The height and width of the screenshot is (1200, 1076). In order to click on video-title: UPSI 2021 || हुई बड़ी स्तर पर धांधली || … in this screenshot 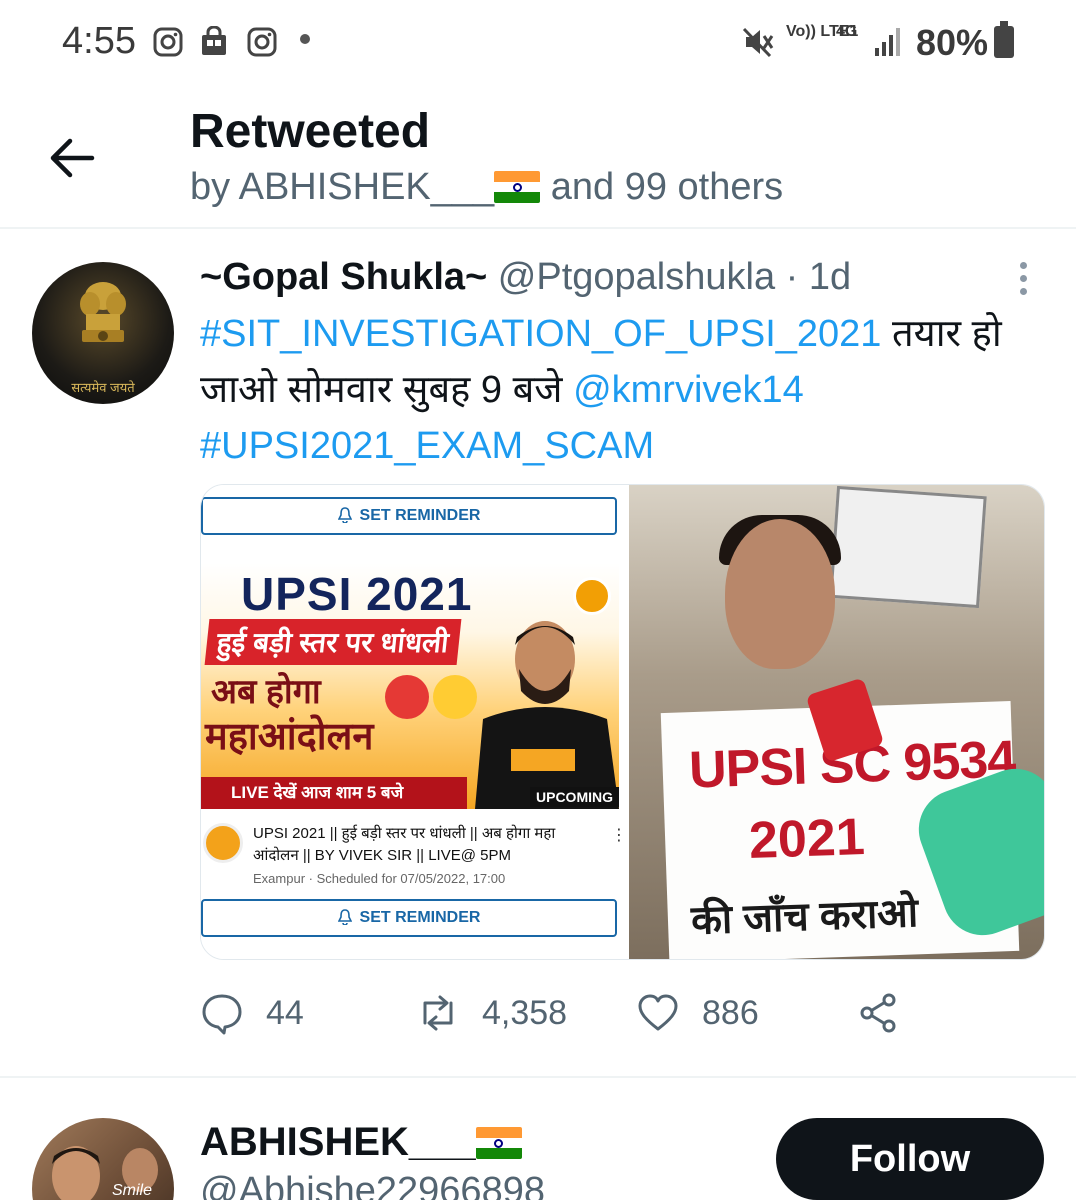, I will do `click(404, 844)`.